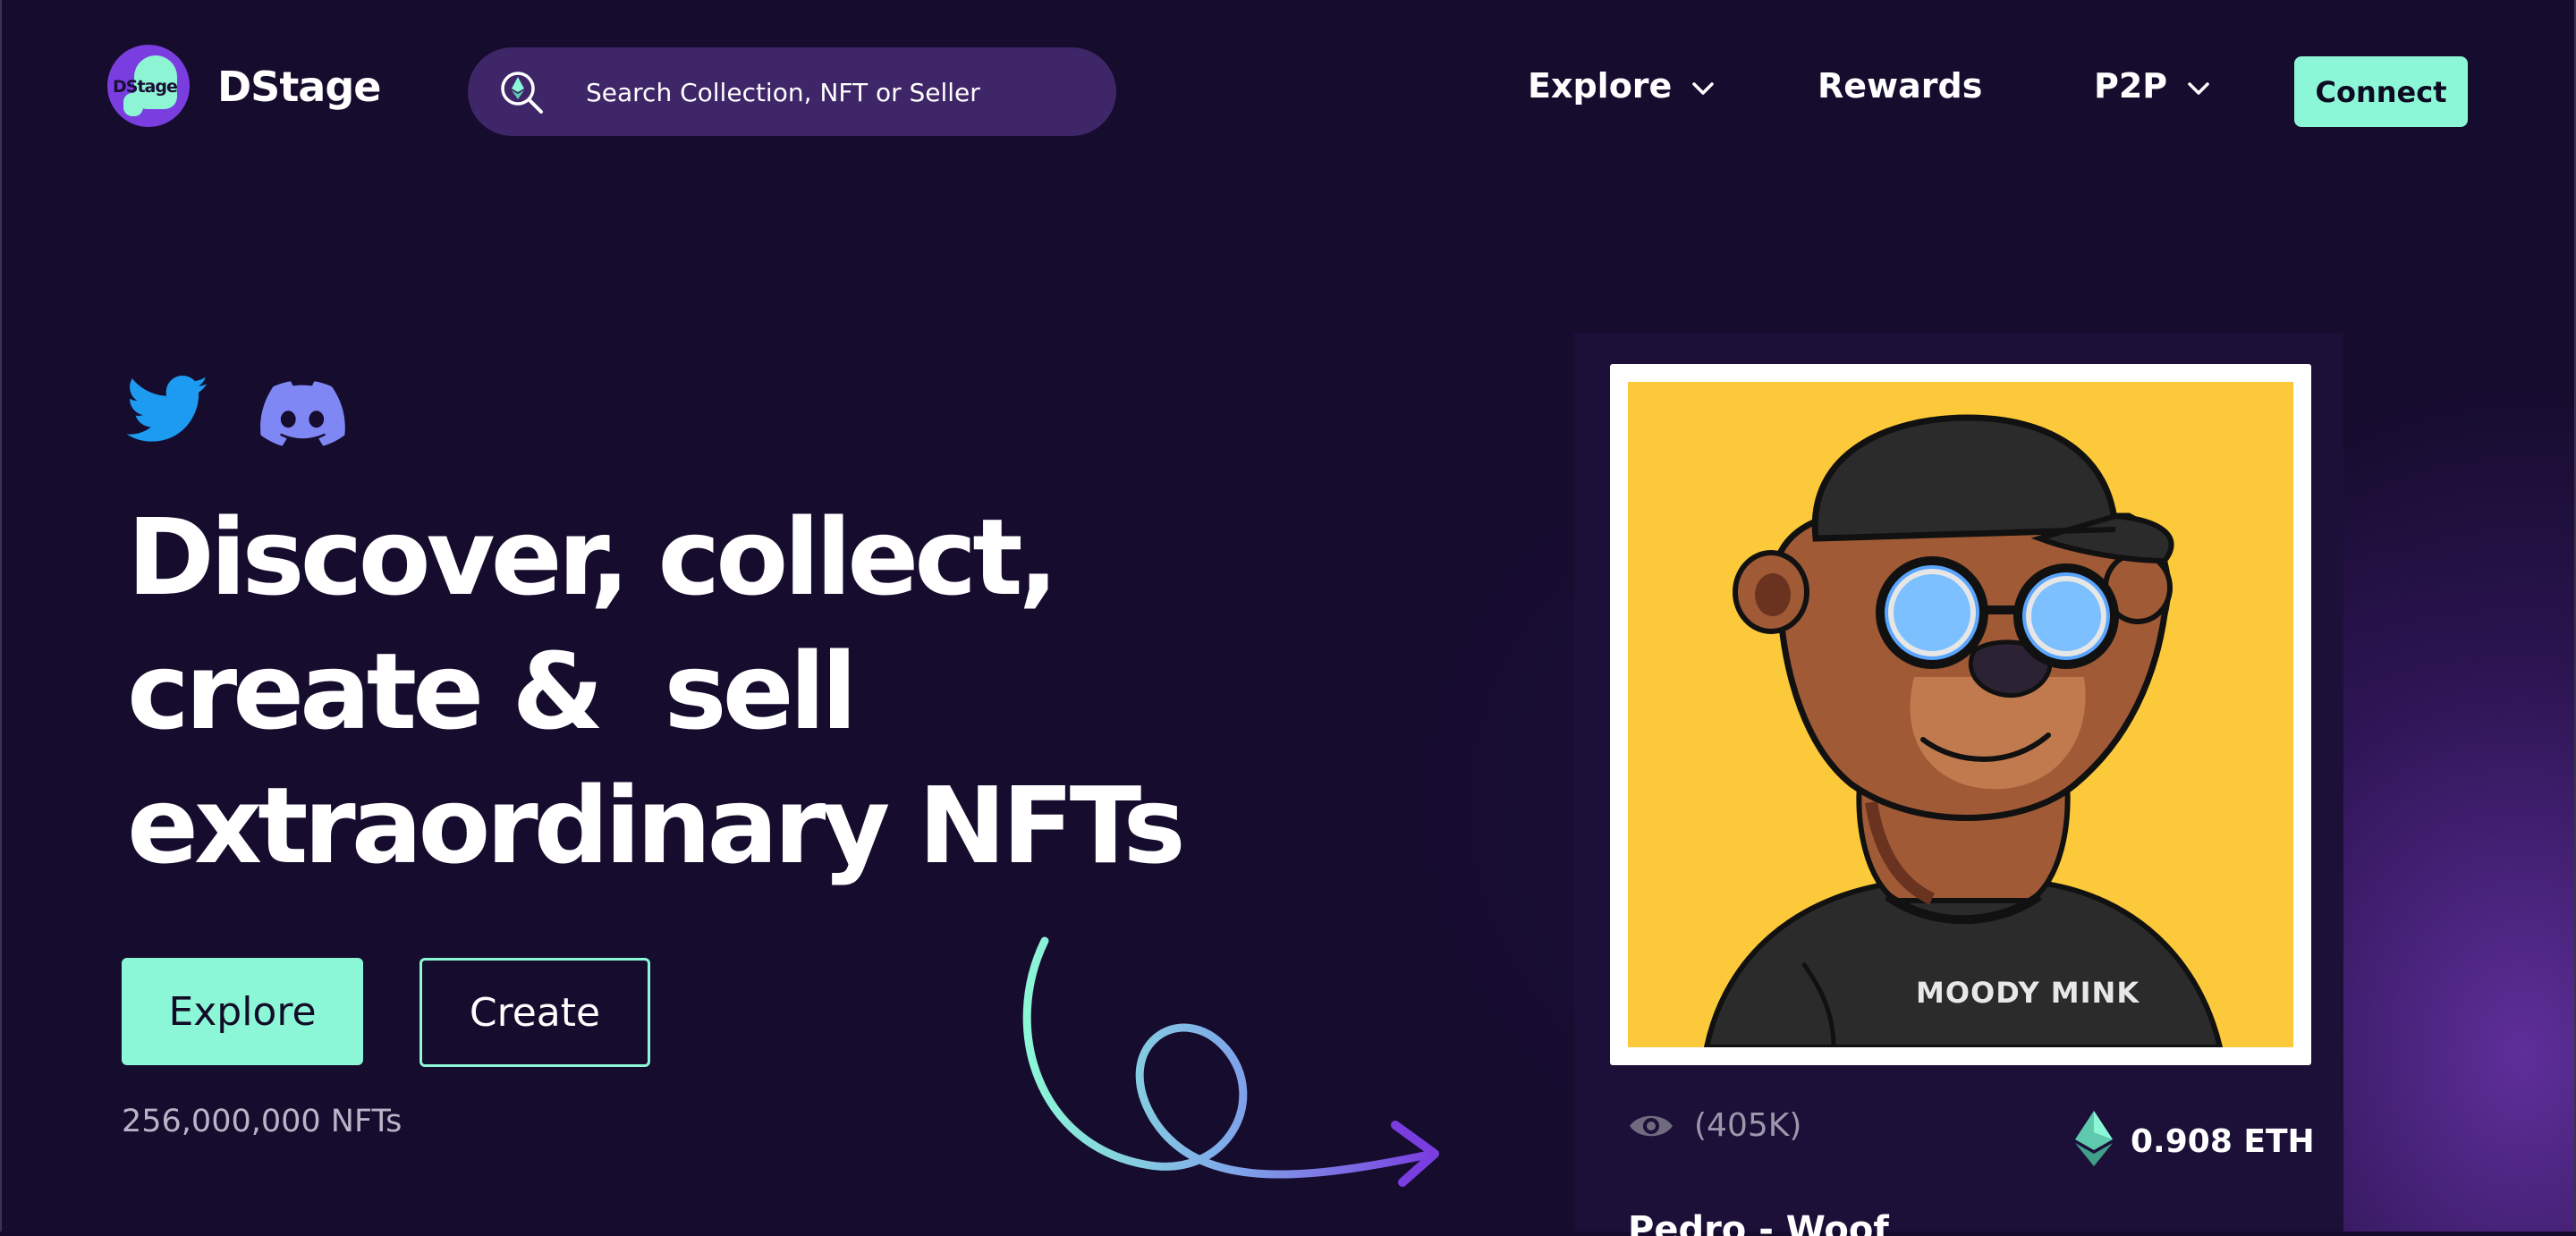 This screenshot has height=1236, width=2576. I want to click on create-button: Create, so click(534, 1012).